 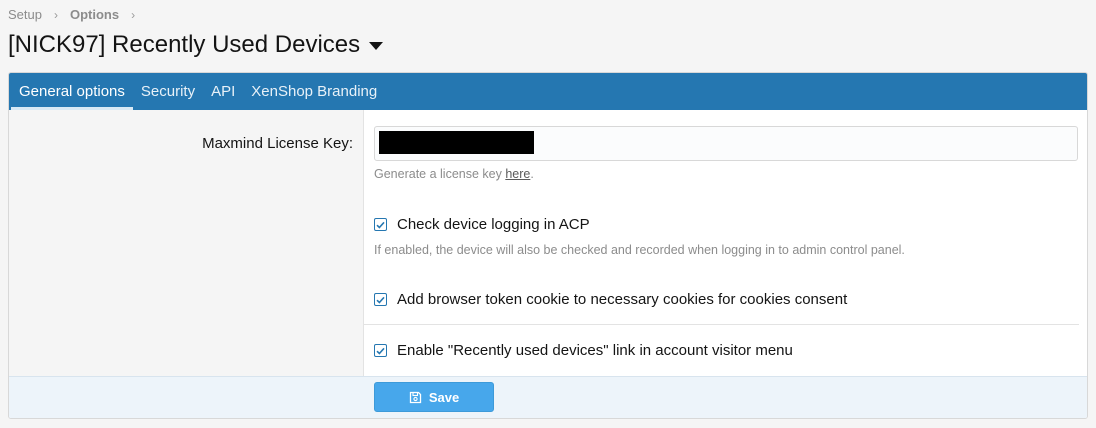 What do you see at coordinates (223, 91) in the screenshot?
I see `tab-api: API` at bounding box center [223, 91].